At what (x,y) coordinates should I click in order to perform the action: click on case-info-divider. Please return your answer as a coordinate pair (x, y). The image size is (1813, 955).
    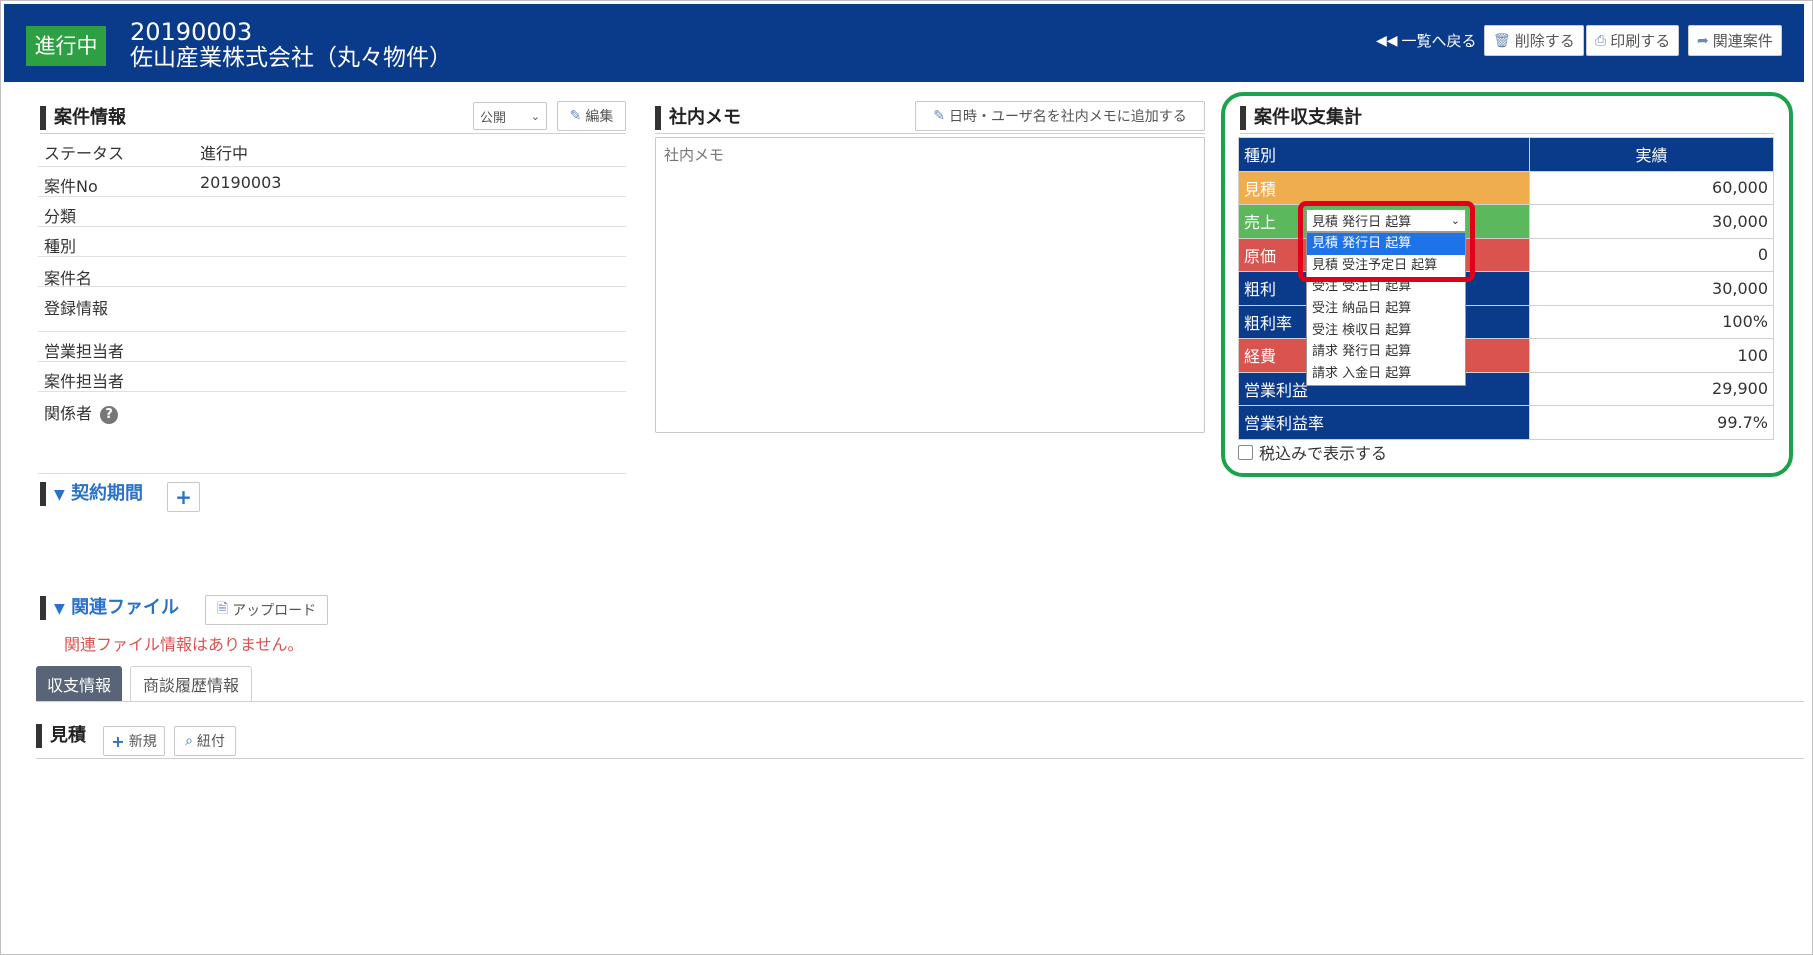
    Looking at the image, I should click on (333, 133).